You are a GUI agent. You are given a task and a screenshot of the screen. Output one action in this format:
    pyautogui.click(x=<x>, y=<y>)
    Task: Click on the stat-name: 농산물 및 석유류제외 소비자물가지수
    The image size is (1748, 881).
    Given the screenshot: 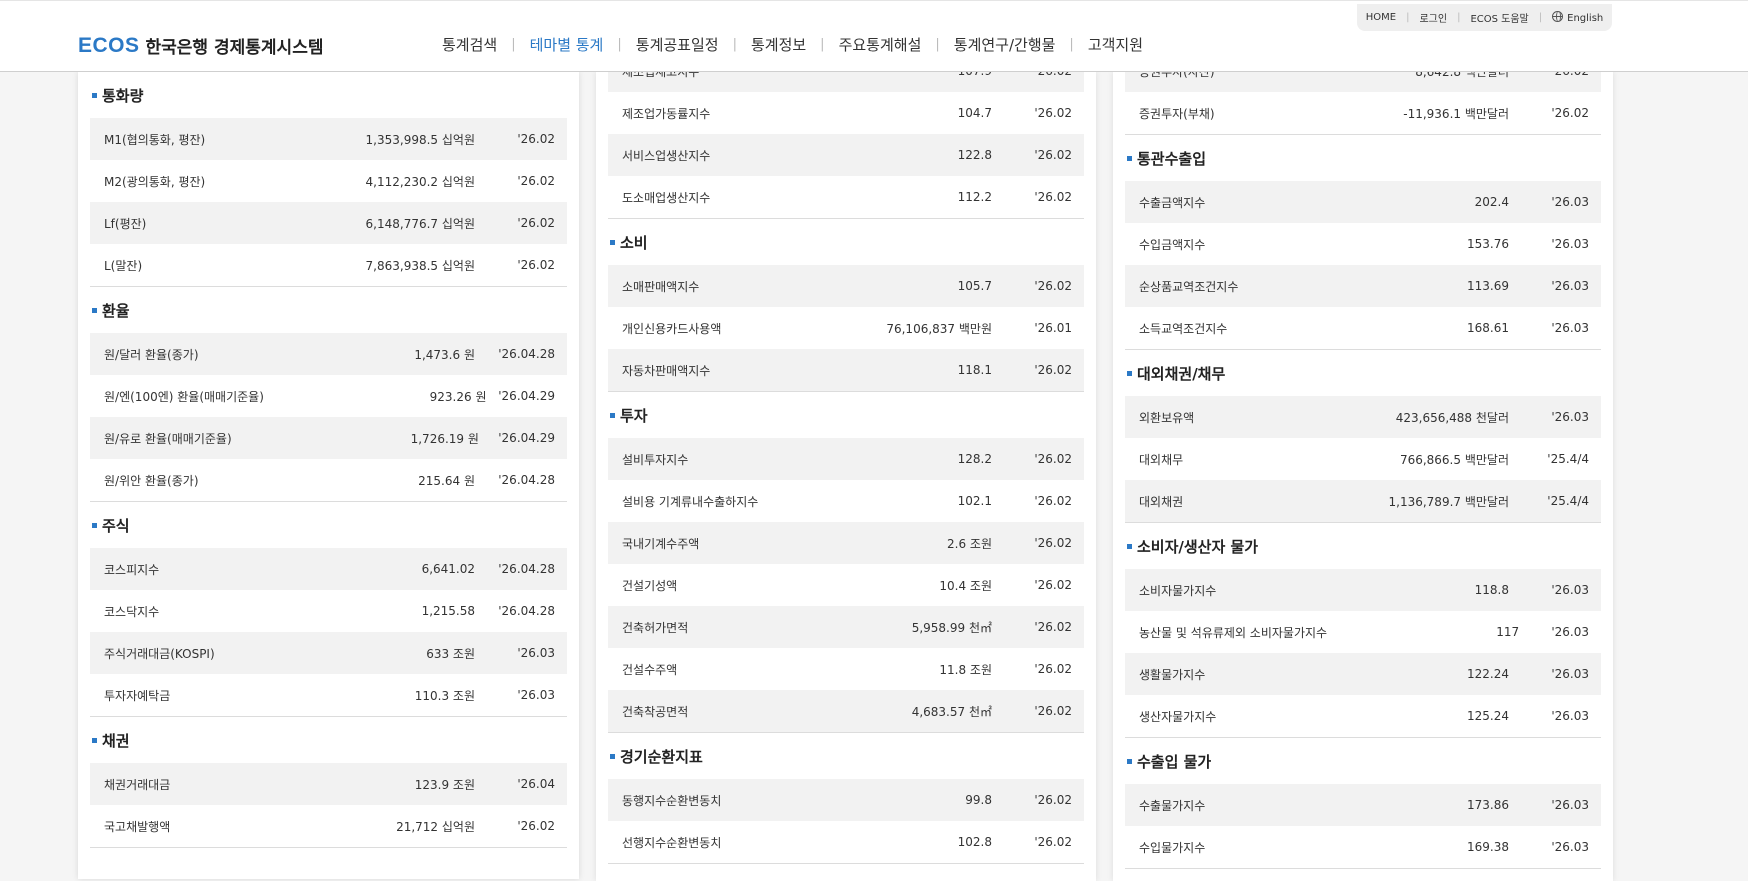 What is the action you would take?
    pyautogui.click(x=1233, y=632)
    